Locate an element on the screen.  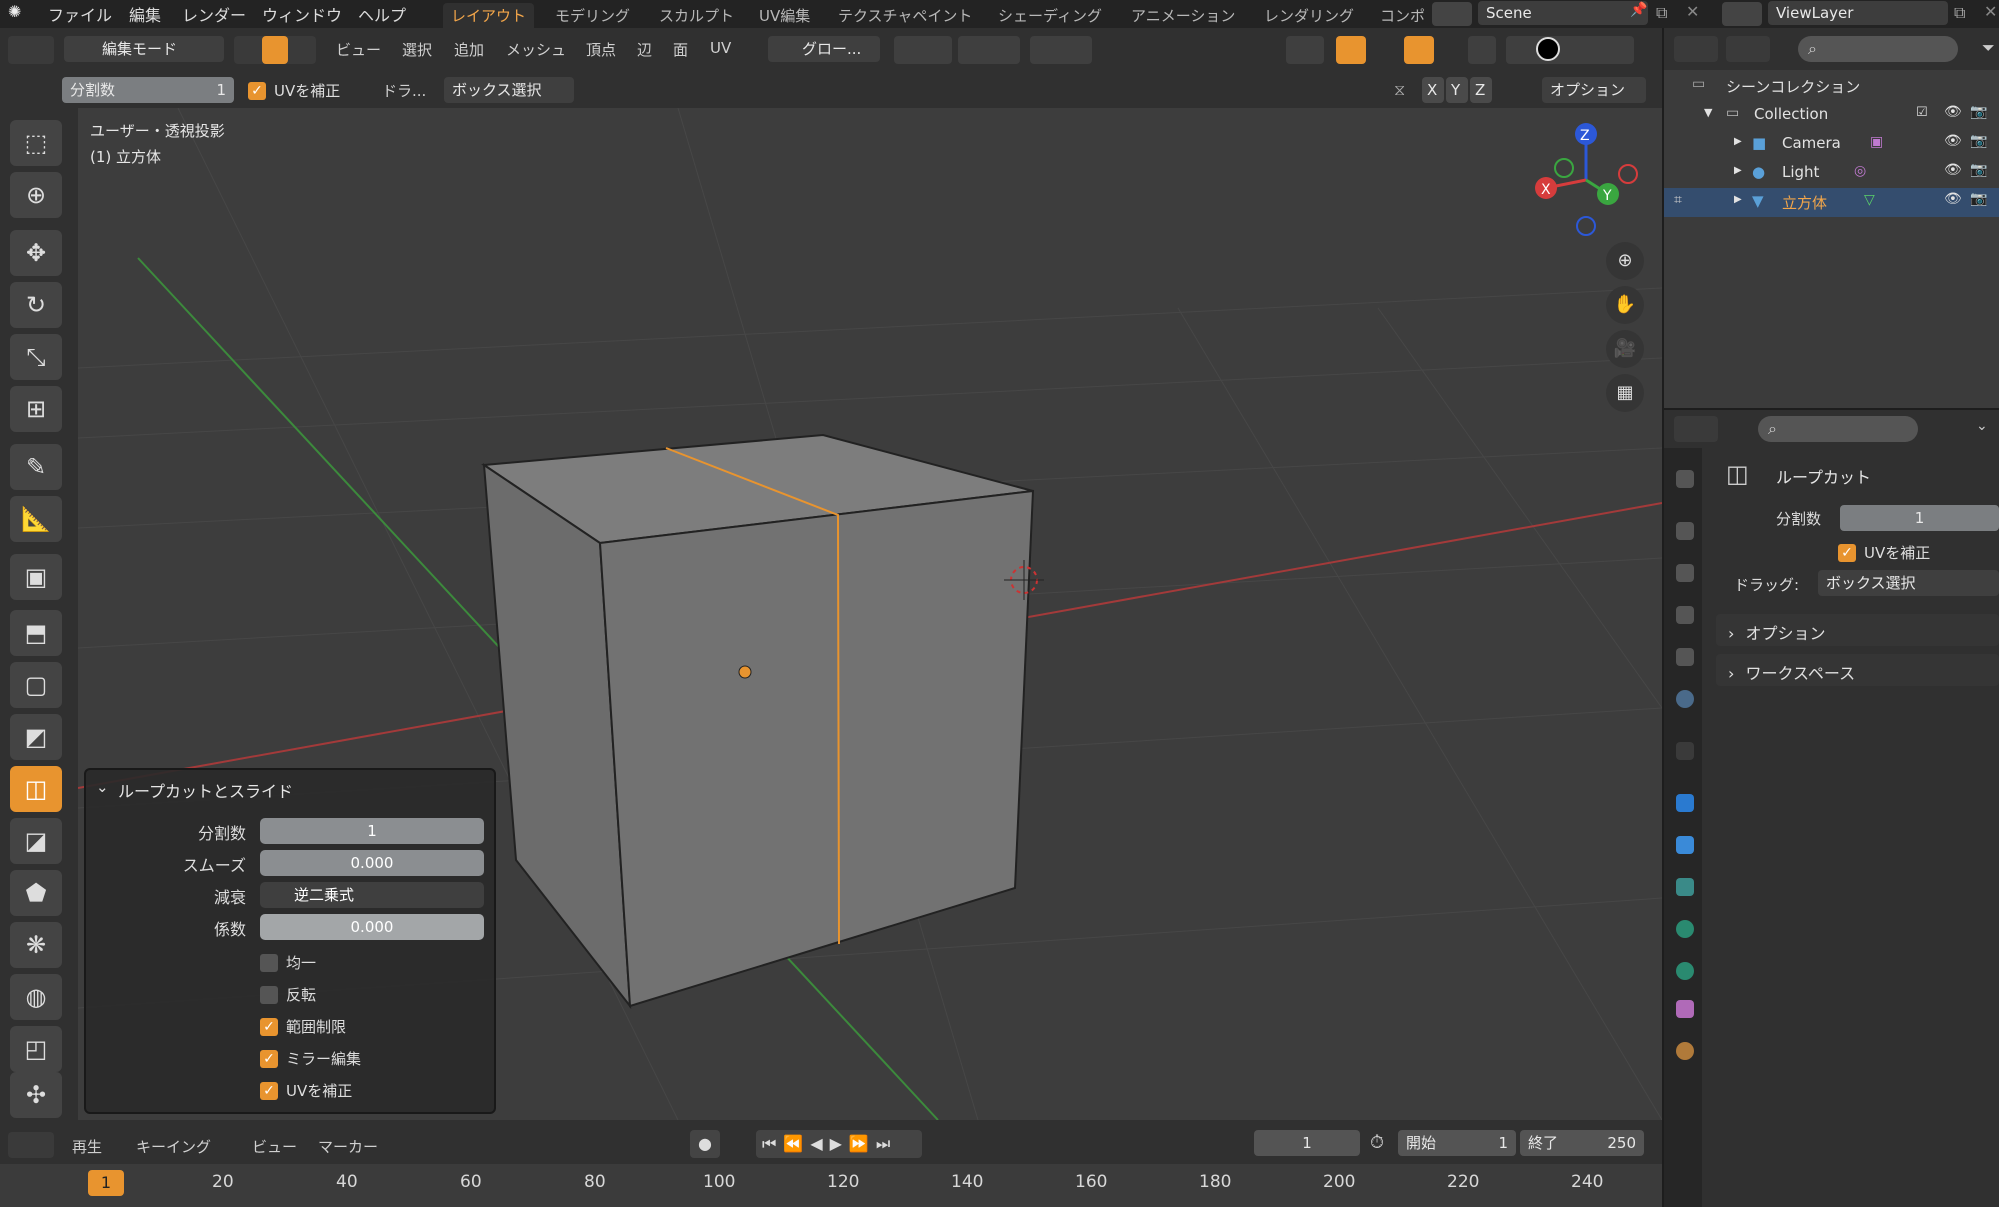
correct-uv-toggle: ✓ UVを補正 is located at coordinates (294, 90).